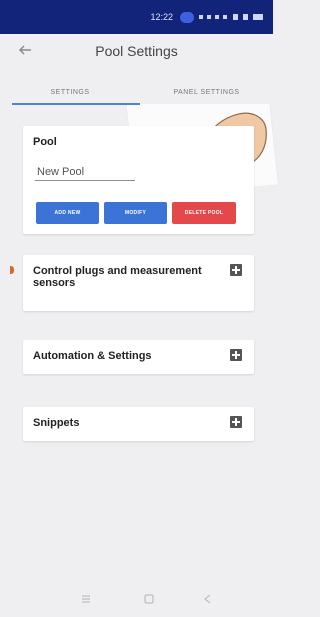 The width and height of the screenshot is (320, 617). I want to click on pool-name-input, so click(85, 172).